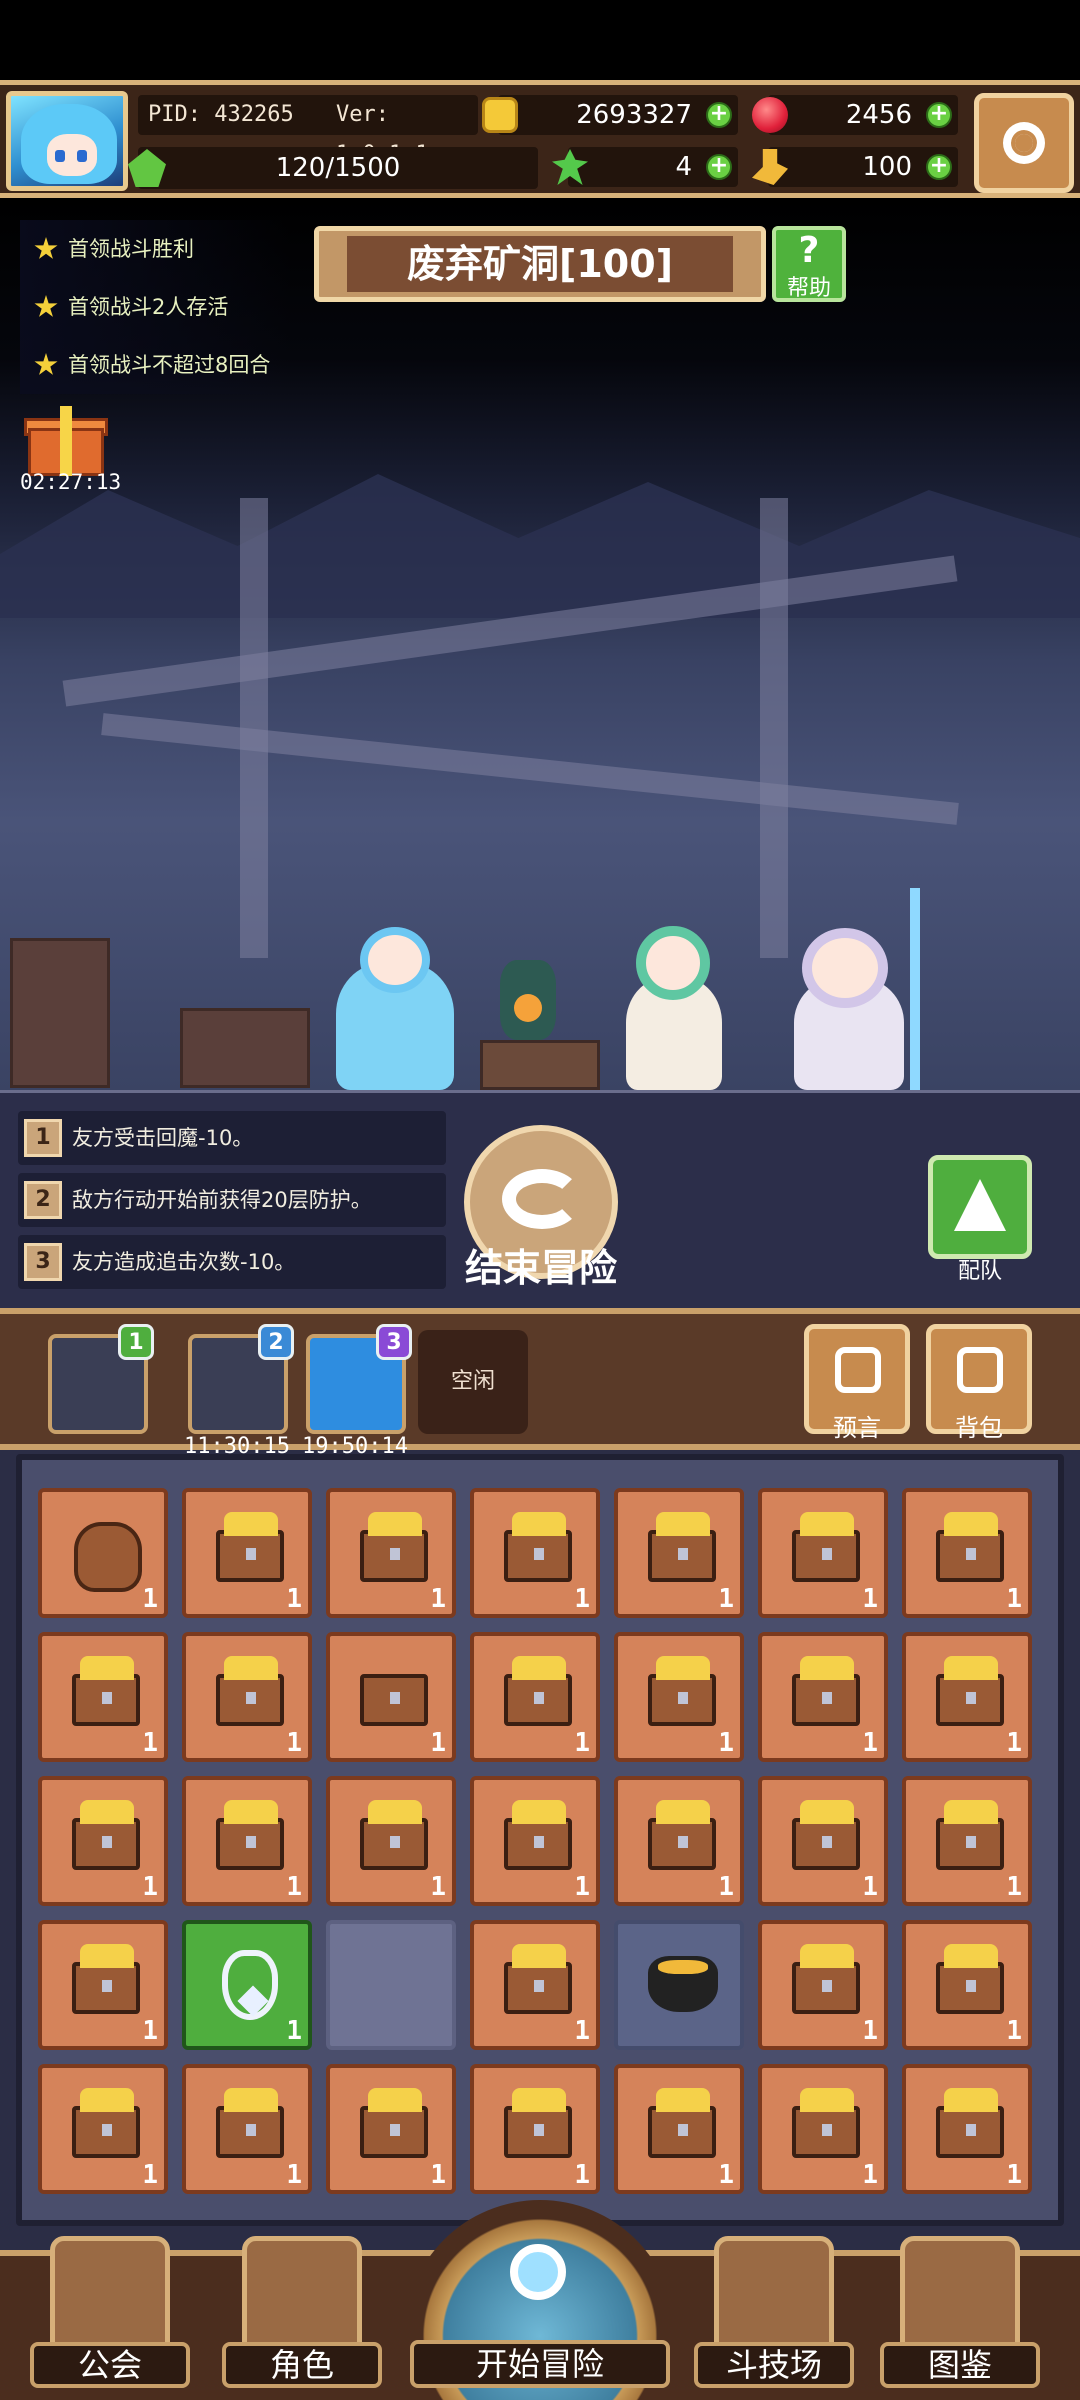 Image resolution: width=1080 pixels, height=2400 pixels. Describe the element at coordinates (1024, 143) in the screenshot. I see `settings-button` at that location.